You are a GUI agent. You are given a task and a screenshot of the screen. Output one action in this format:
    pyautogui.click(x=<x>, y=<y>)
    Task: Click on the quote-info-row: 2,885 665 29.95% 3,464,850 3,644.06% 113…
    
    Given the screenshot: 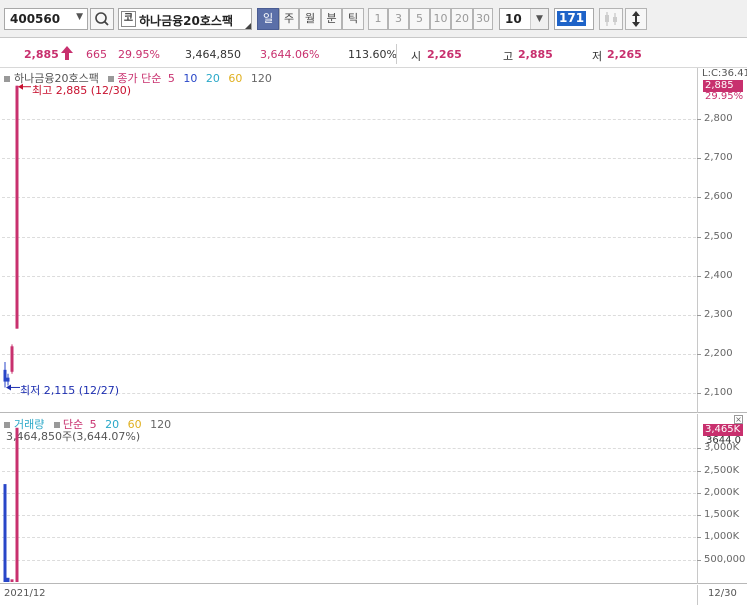 What is the action you would take?
    pyautogui.click(x=373, y=53)
    